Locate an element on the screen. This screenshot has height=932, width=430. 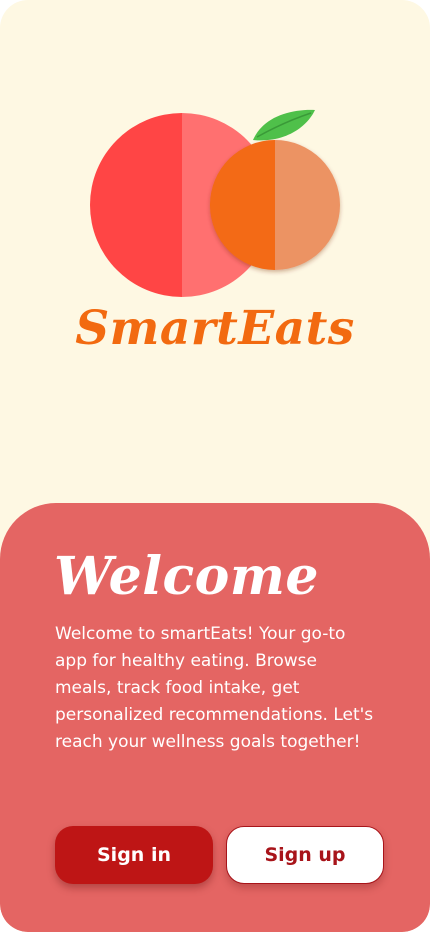
smarteats-logo is located at coordinates (215, 205).